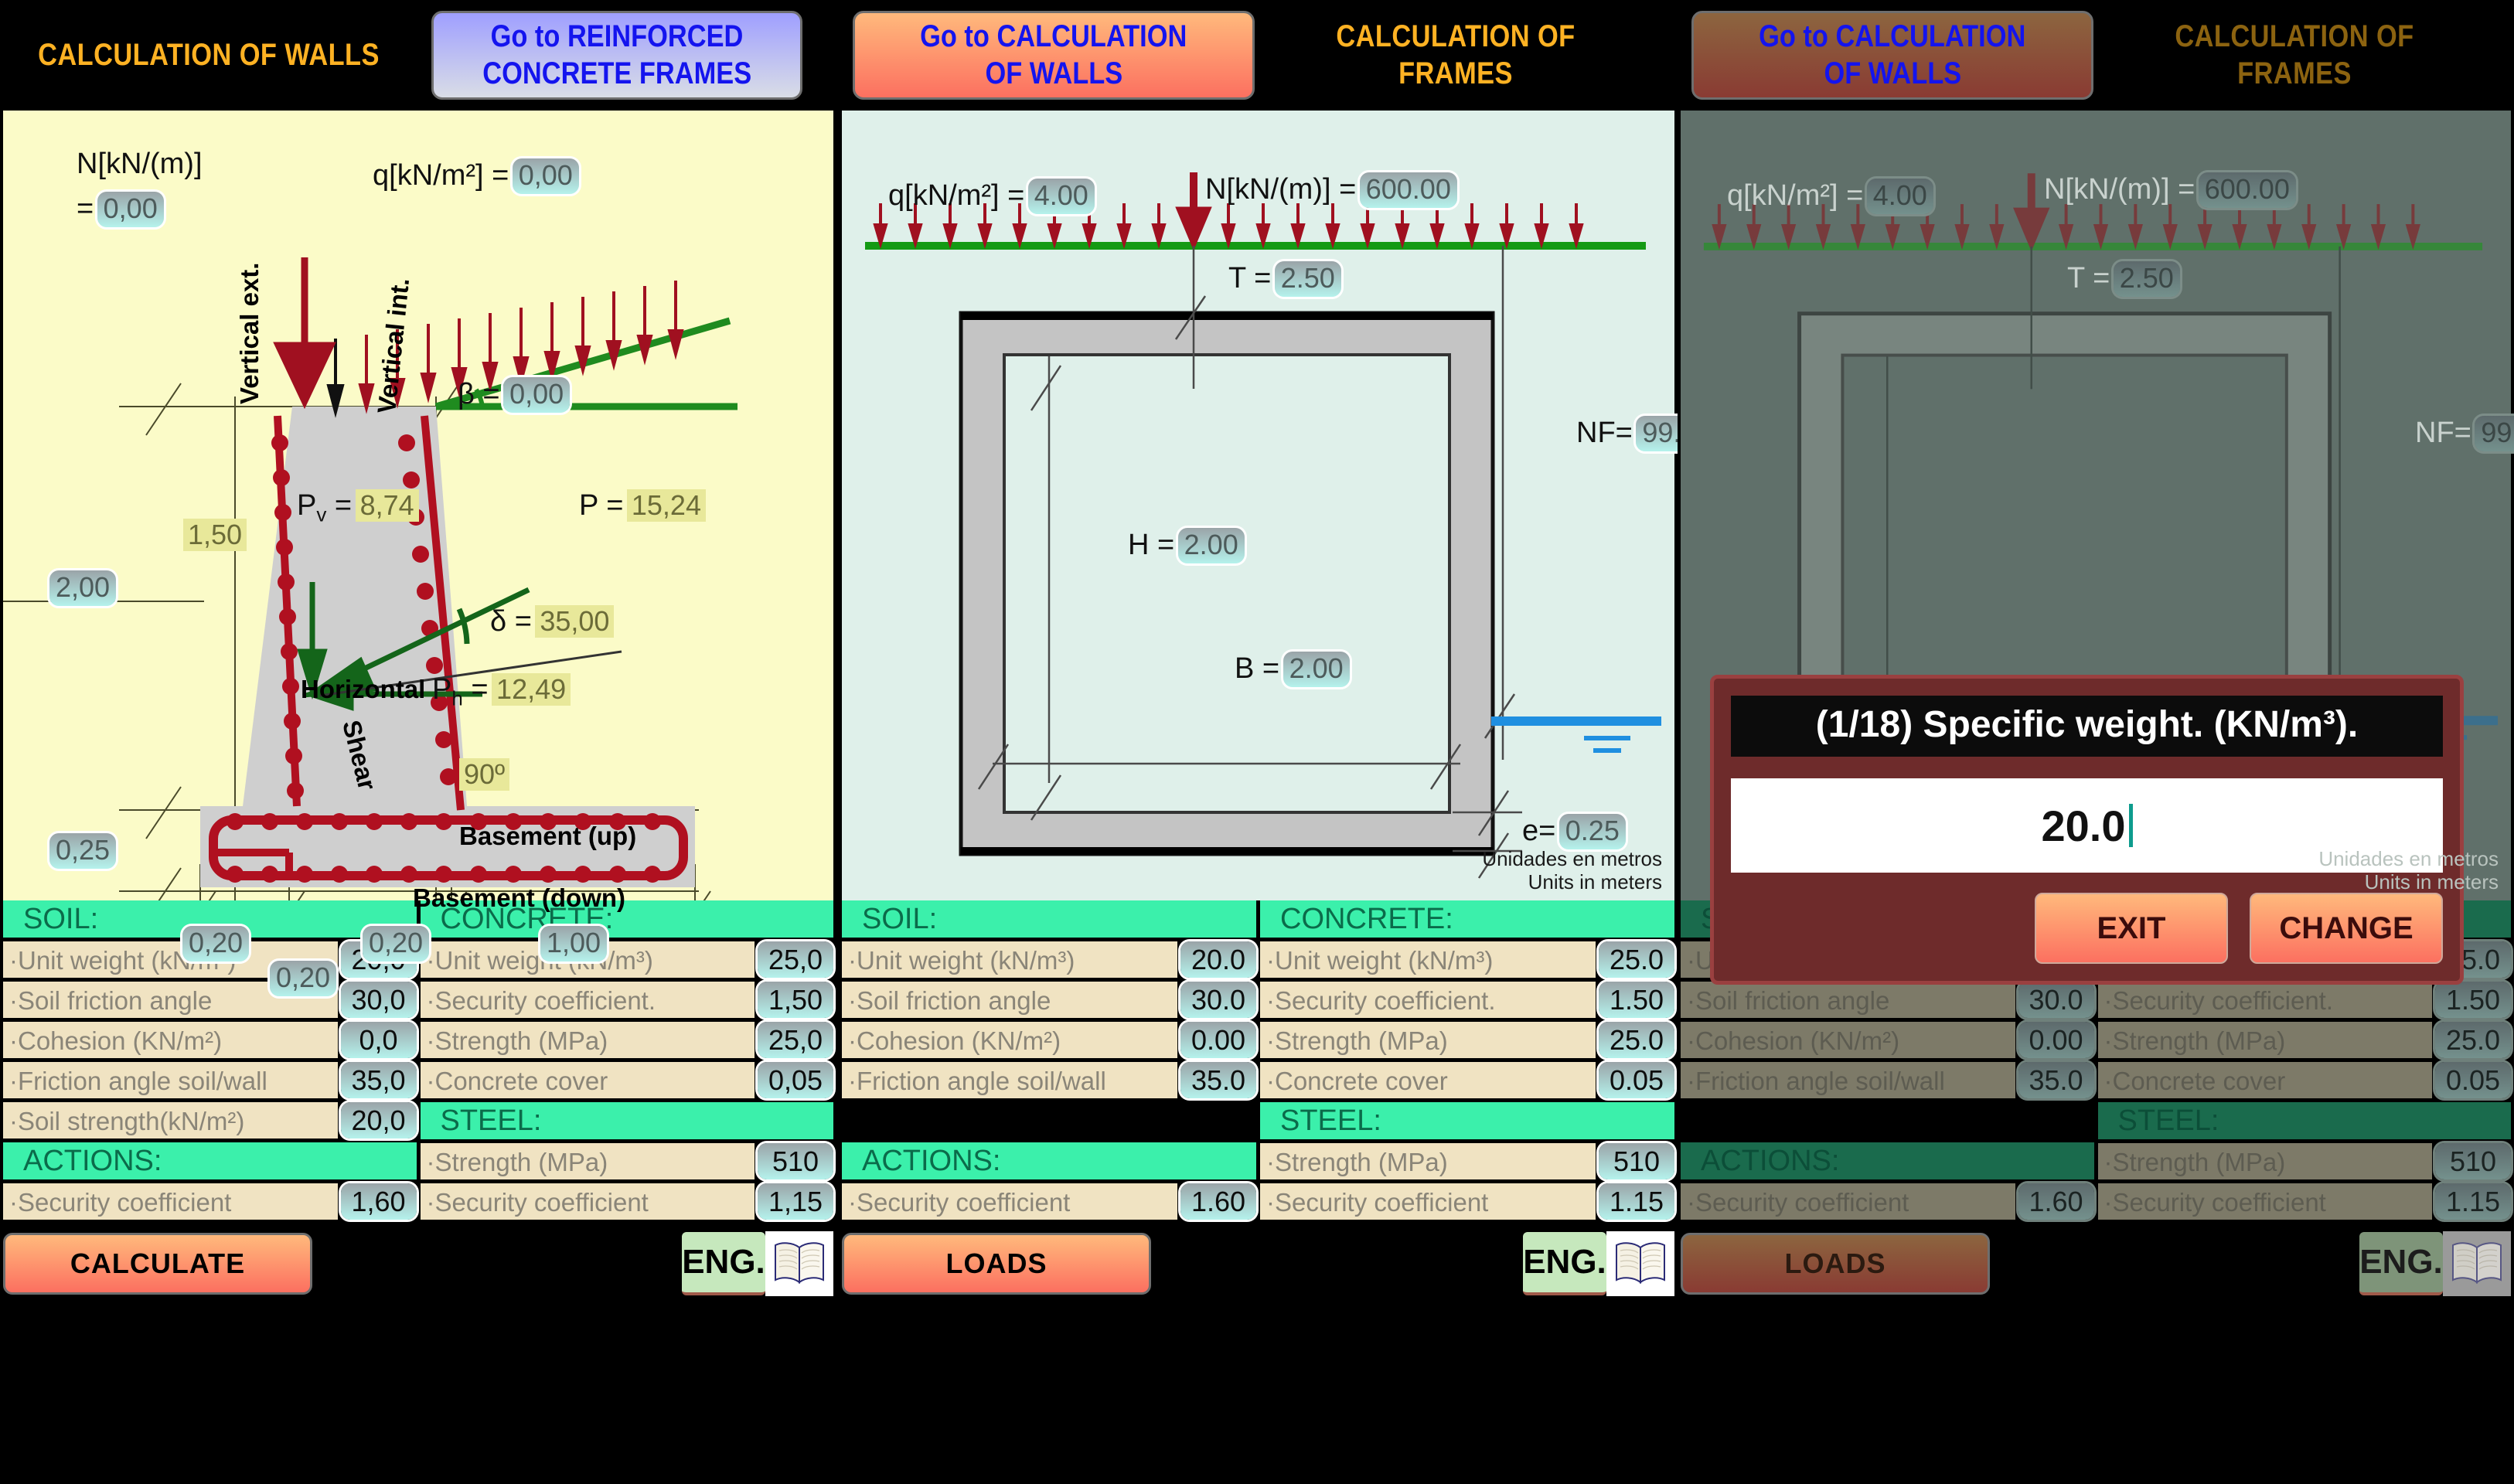 This screenshot has width=2514, height=1484. I want to click on go-to-reinforced-concrete-frames-button: Go to REINFORCED CONCRETE FRAMES, so click(616, 55).